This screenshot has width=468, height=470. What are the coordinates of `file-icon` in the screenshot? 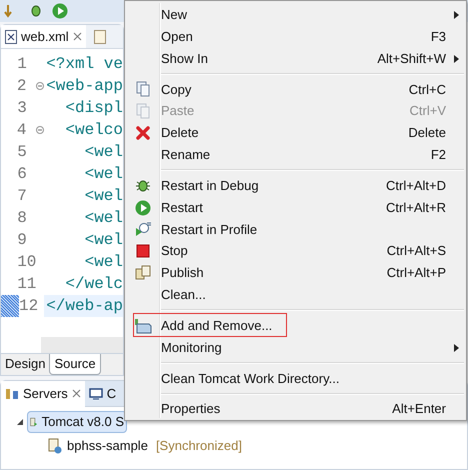 It's located at (100, 37).